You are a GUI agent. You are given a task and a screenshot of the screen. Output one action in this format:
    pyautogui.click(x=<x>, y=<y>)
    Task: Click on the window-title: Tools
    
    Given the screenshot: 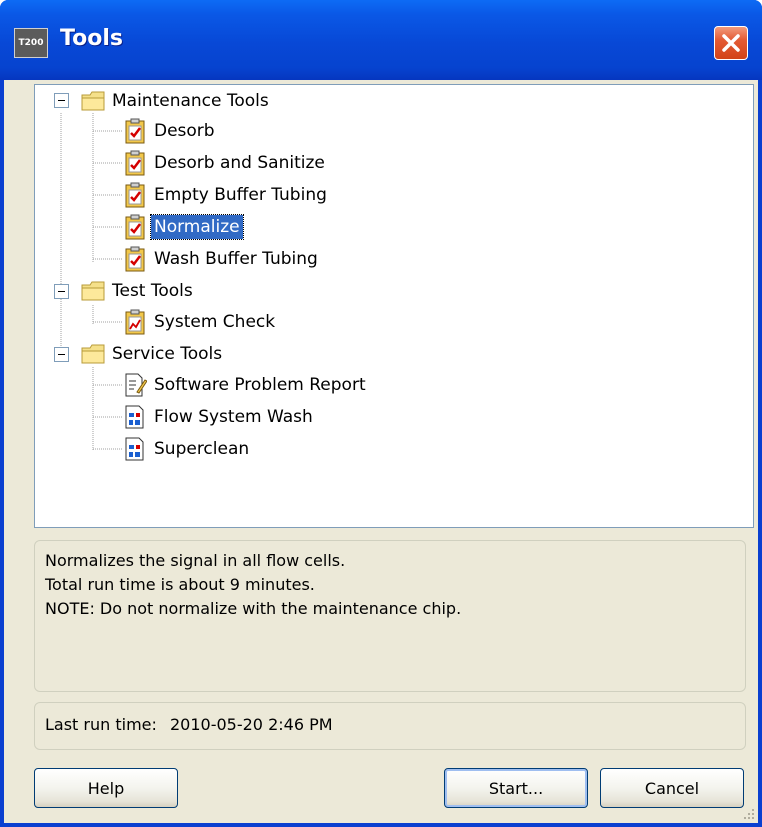 What is the action you would take?
    pyautogui.click(x=91, y=38)
    